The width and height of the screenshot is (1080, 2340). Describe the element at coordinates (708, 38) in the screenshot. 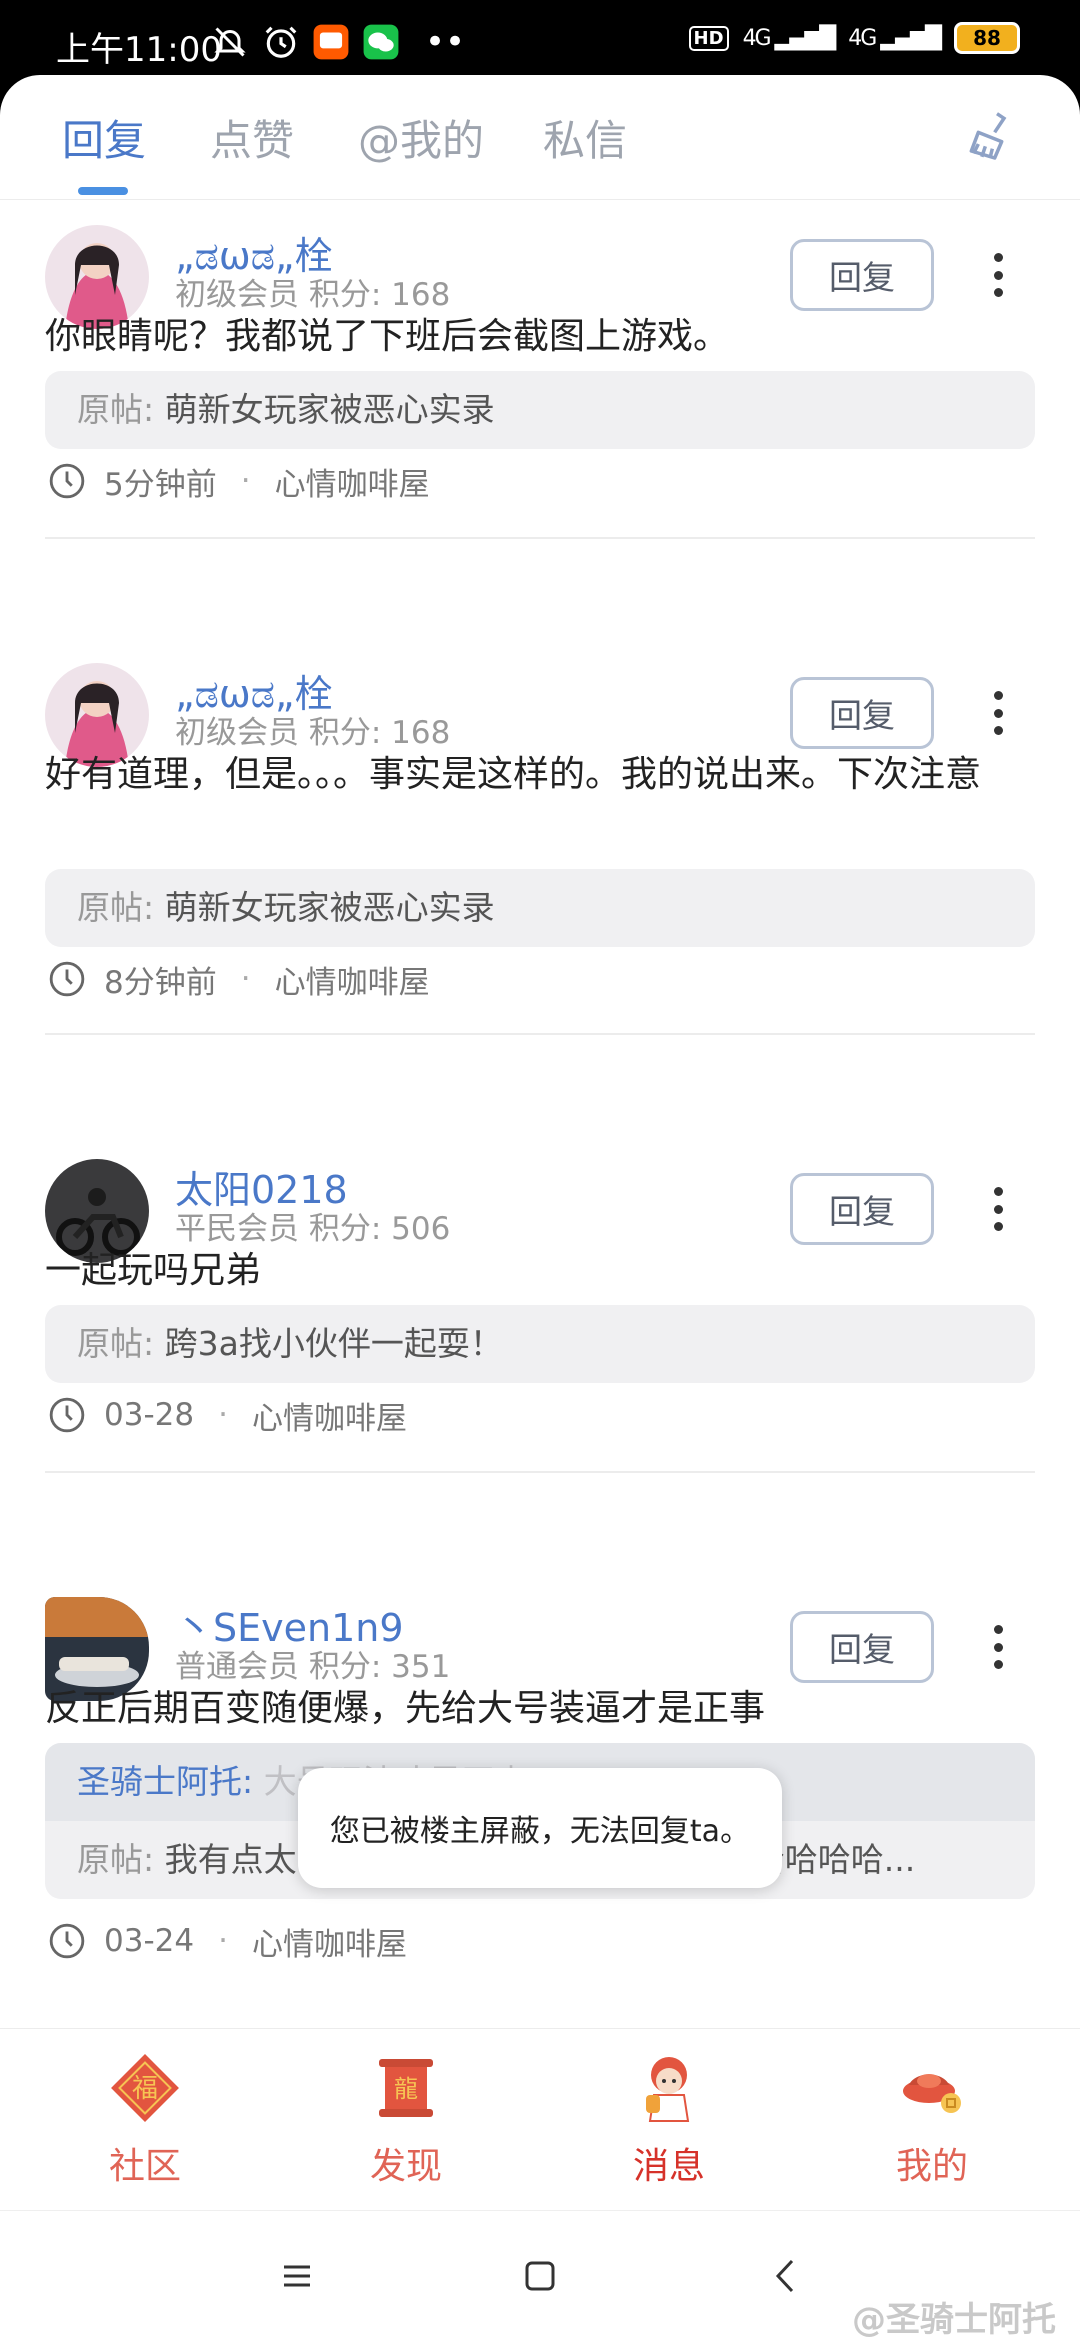

I see `hd-badge: HD` at that location.